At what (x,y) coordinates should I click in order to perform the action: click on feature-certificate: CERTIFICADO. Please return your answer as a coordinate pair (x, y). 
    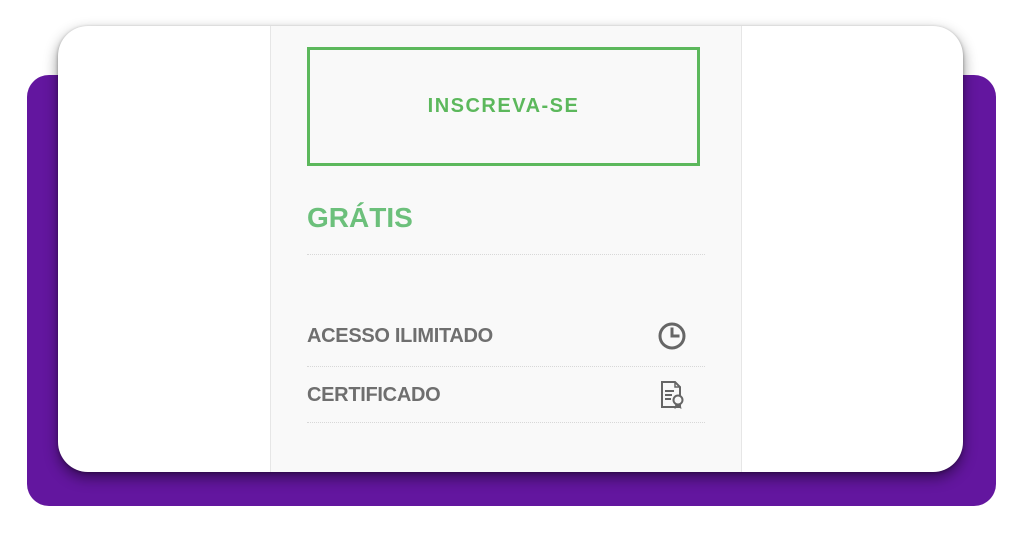
    Looking at the image, I should click on (506, 395).